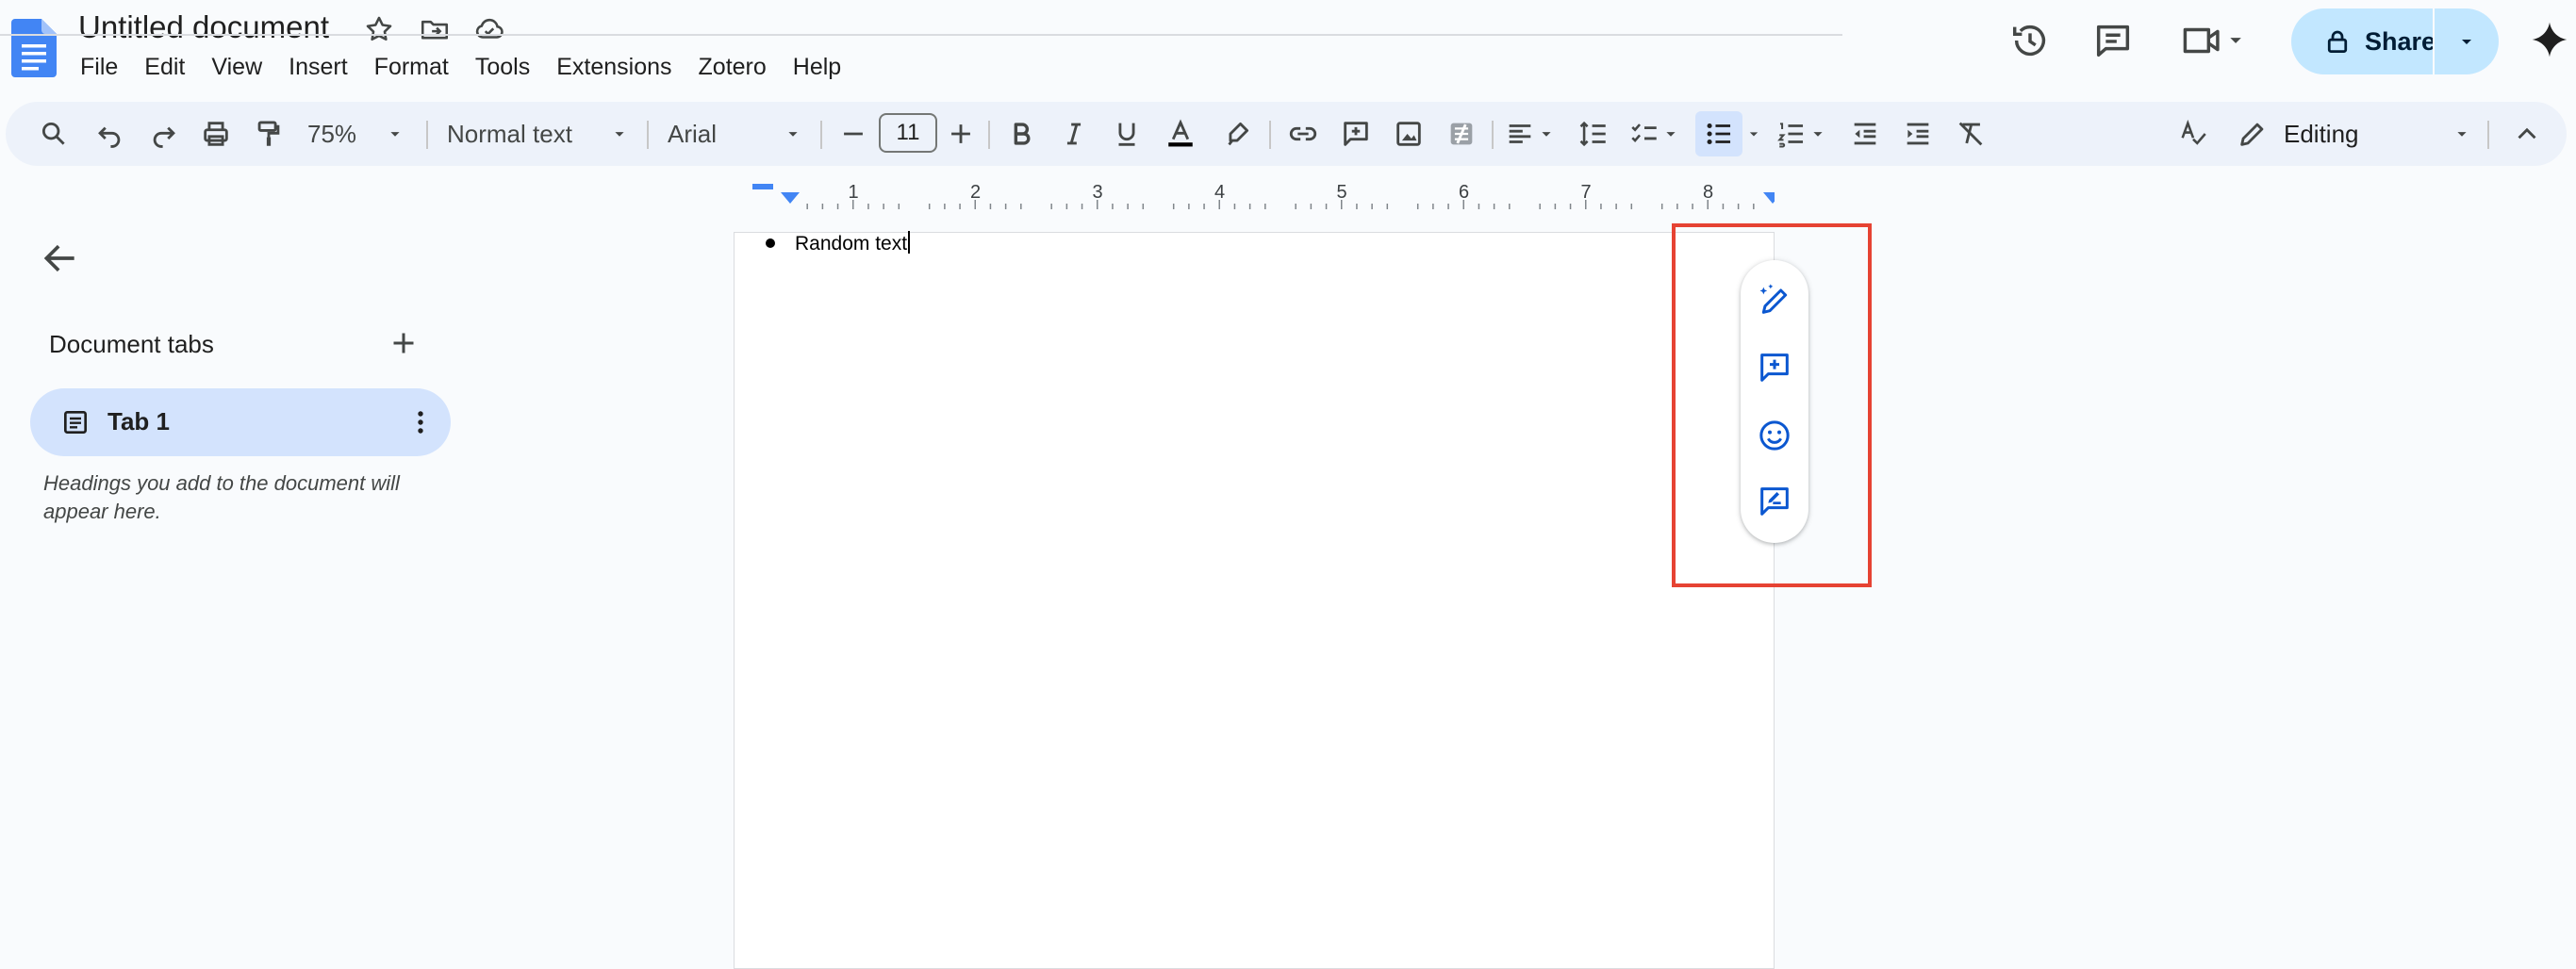  I want to click on document-text-line: Random text, so click(853, 243).